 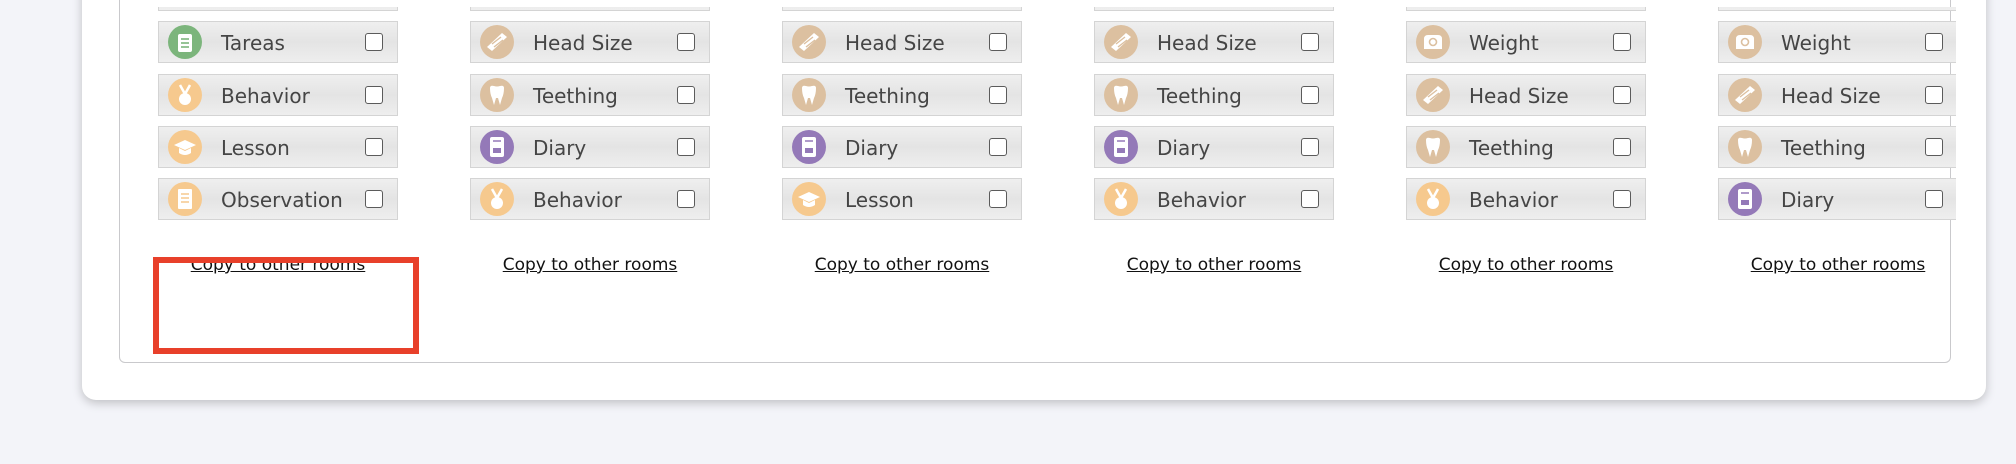 What do you see at coordinates (253, 43) in the screenshot?
I see `activity-label: Tareas` at bounding box center [253, 43].